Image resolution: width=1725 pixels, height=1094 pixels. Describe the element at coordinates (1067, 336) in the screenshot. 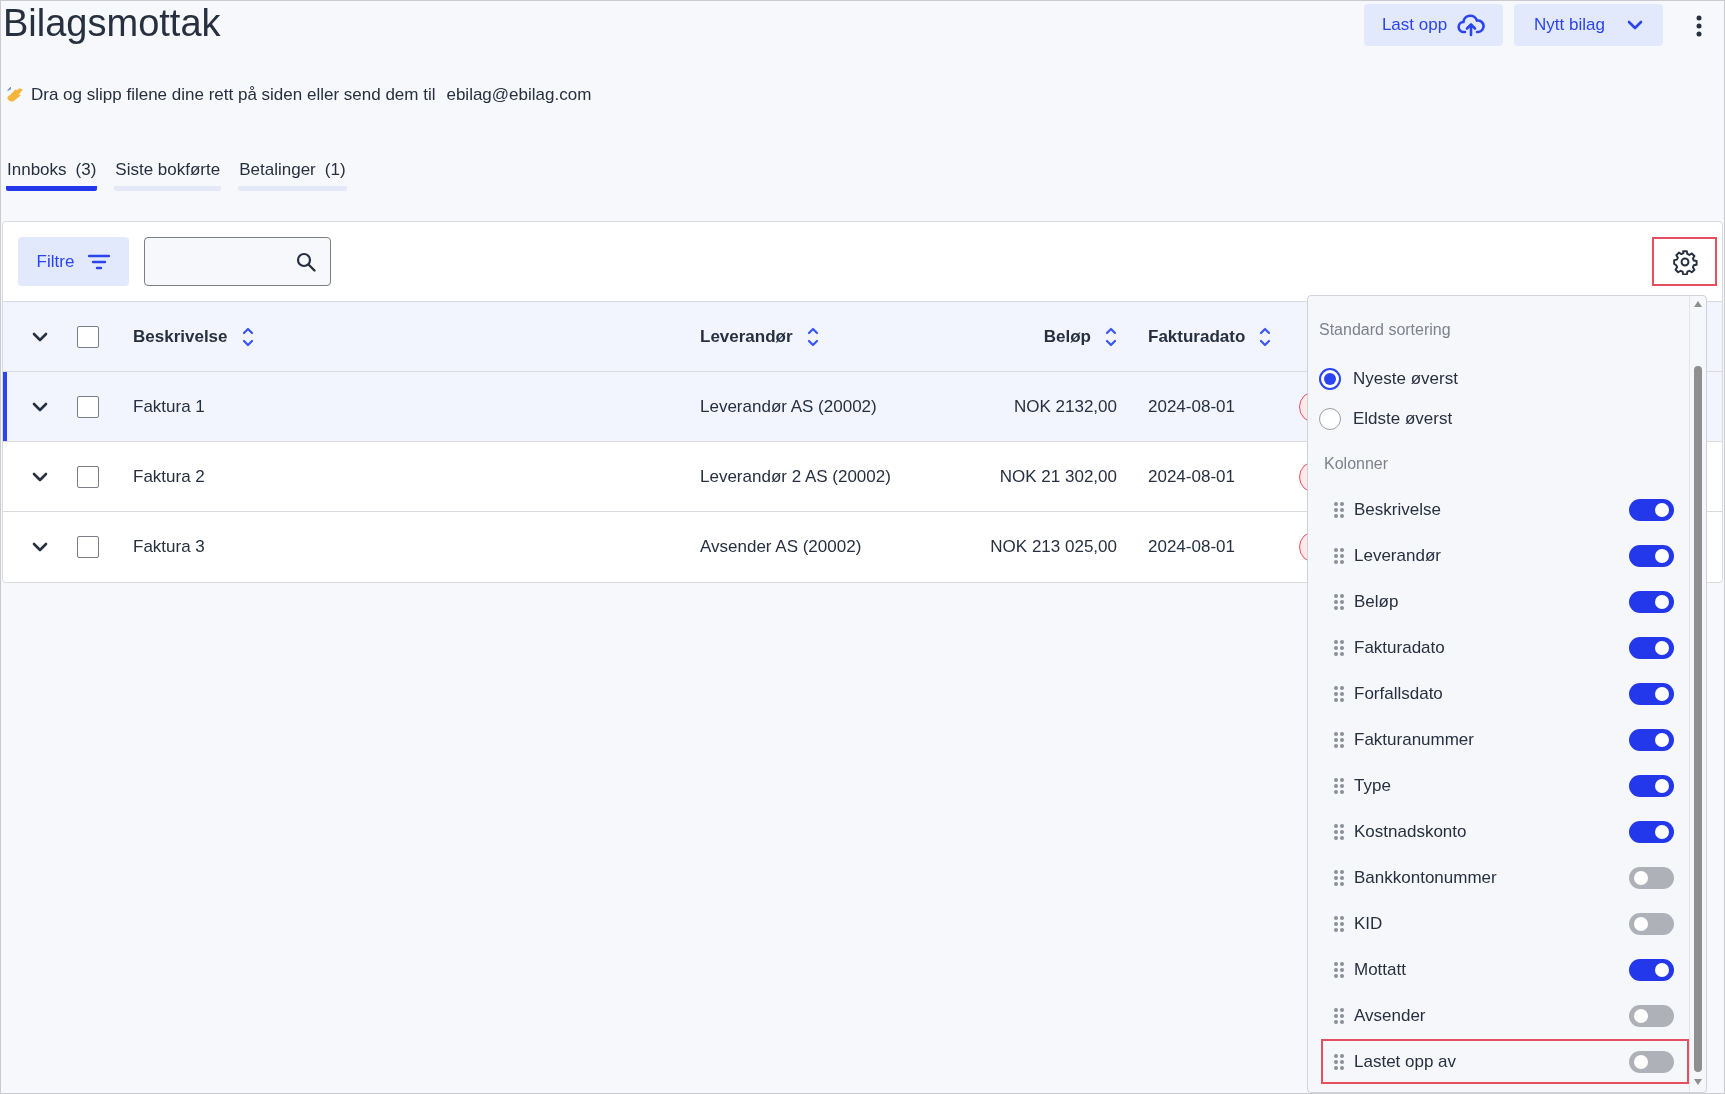

I see `column-header: Beløp` at that location.